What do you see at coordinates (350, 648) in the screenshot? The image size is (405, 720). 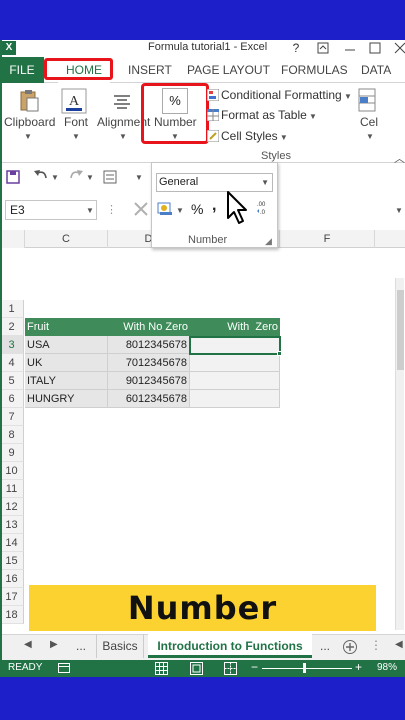 I see `new-sheet-icon` at bounding box center [350, 648].